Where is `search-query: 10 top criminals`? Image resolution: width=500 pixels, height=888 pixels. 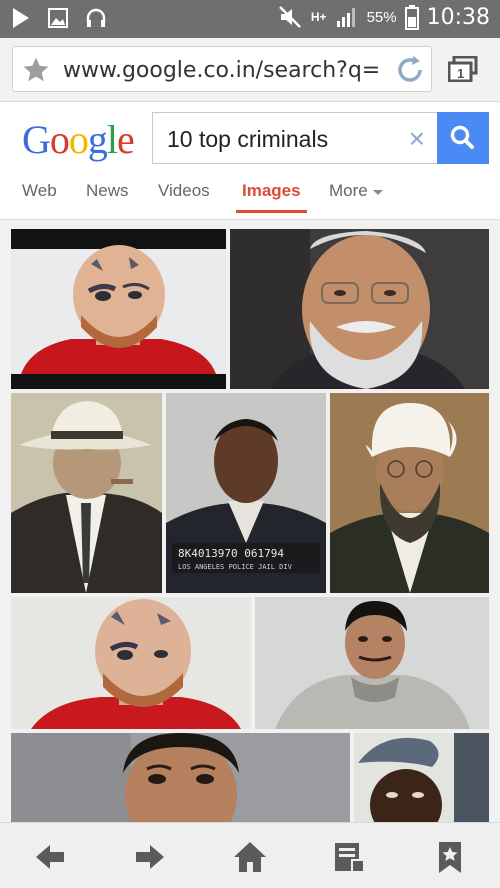 search-query: 10 top criminals is located at coordinates (247, 139).